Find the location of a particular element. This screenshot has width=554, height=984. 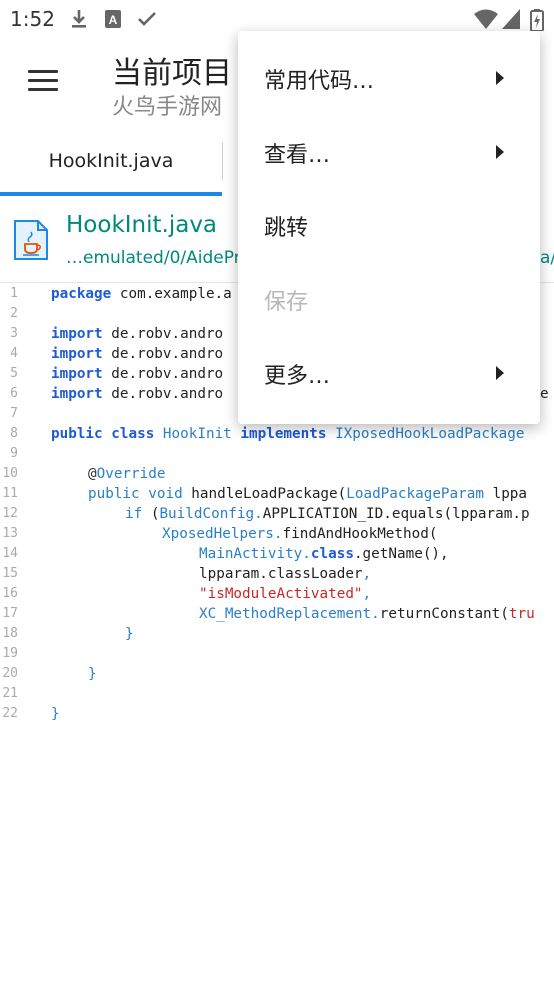

svg-text: A is located at coordinates (113, 20).